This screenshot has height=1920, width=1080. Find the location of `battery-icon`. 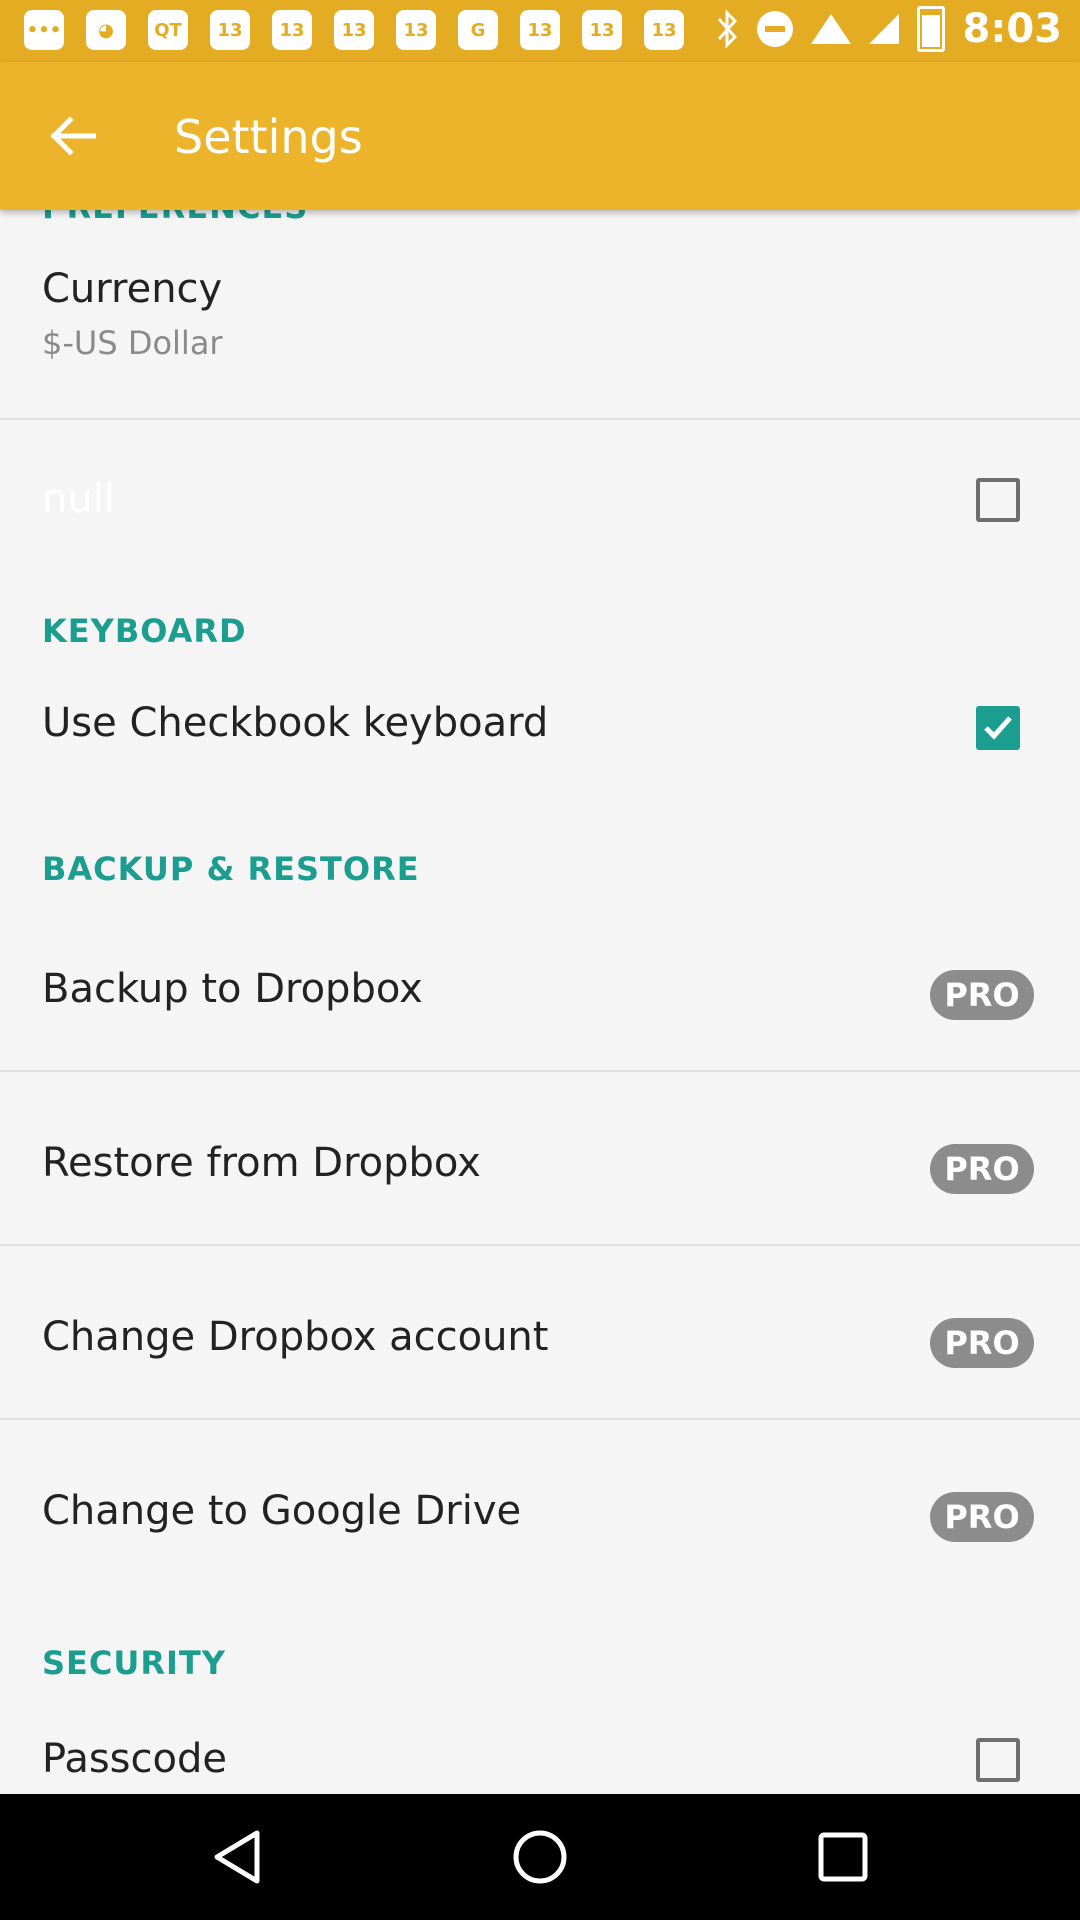

battery-icon is located at coordinates (930, 29).